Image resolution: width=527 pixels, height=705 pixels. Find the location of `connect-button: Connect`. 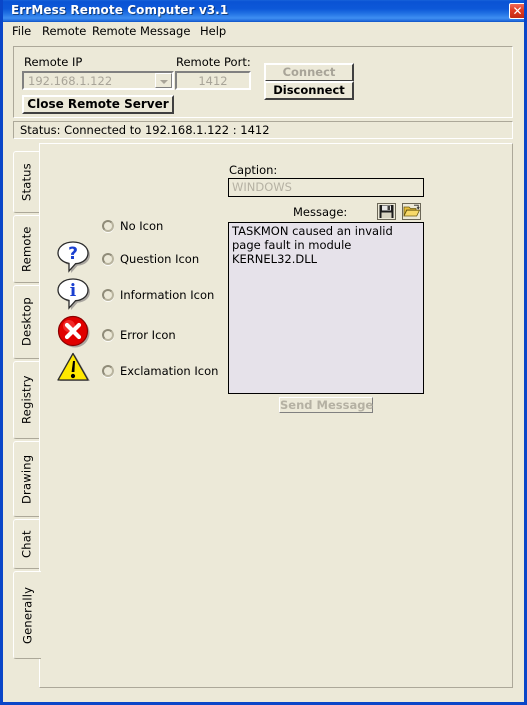

connect-button: Connect is located at coordinates (309, 72).